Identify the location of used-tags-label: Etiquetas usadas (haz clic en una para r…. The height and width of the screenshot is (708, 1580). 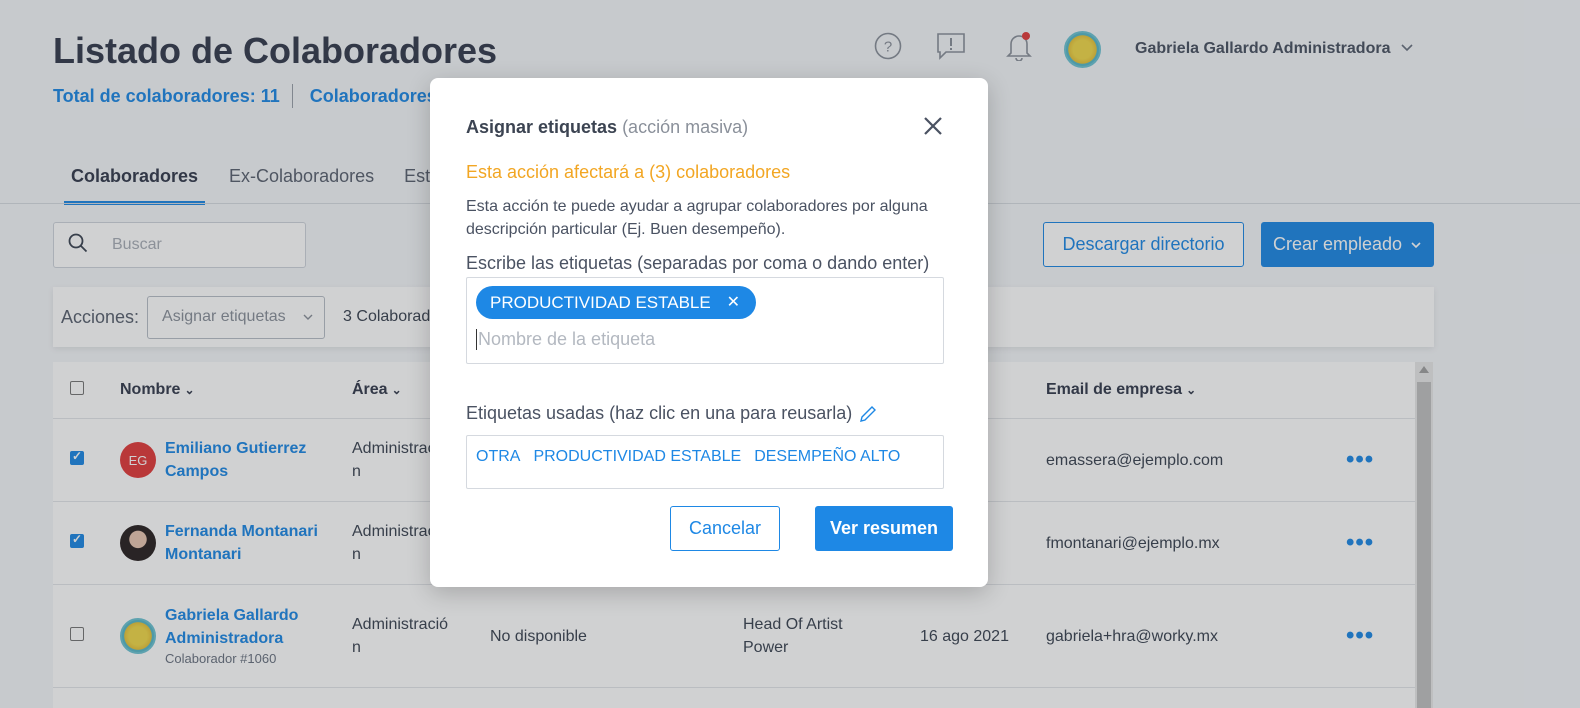
(672, 413).